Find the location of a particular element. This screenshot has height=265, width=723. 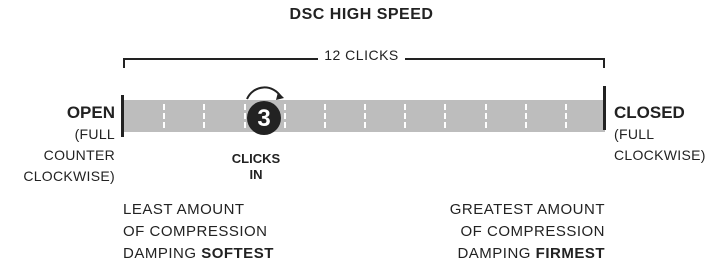

open-subtext: (FULL COUNTER CLOCKWISE) is located at coordinates (69, 155).